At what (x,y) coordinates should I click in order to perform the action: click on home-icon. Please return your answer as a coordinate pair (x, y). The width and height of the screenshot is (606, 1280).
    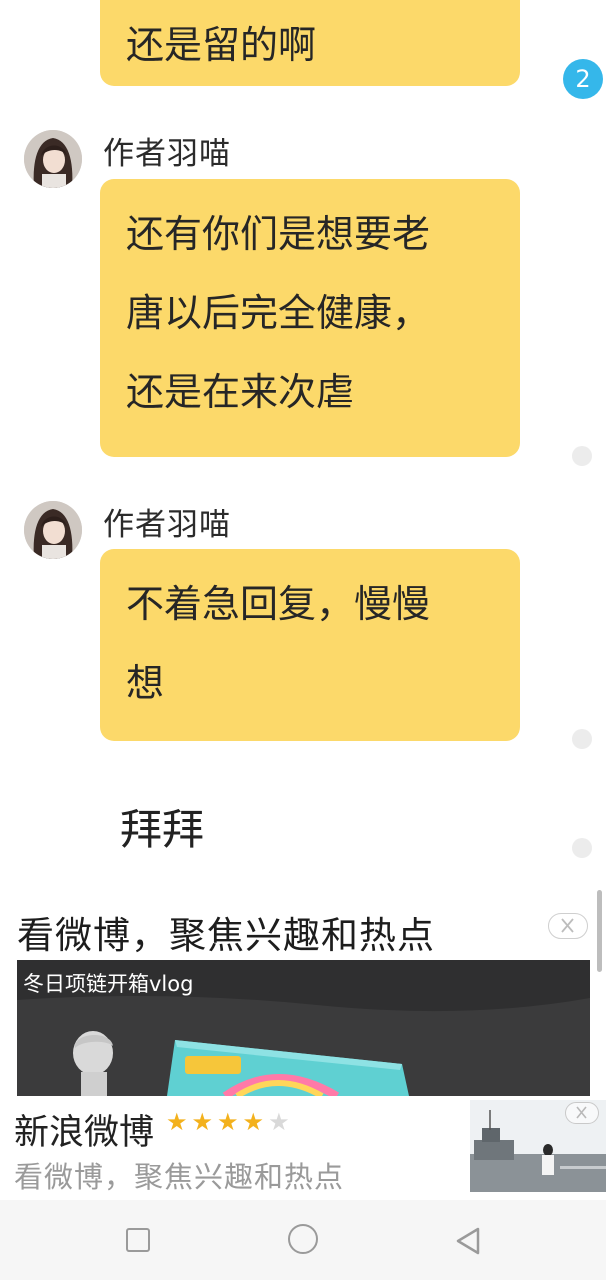
    Looking at the image, I should click on (303, 1239).